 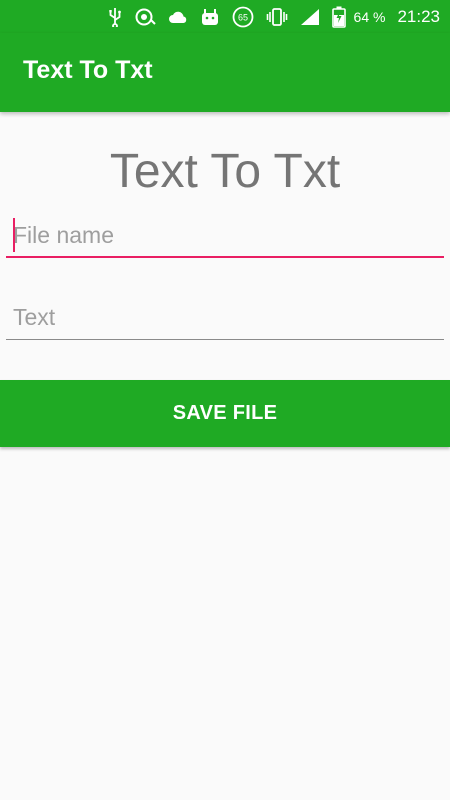 What do you see at coordinates (277, 17) in the screenshot?
I see `vibrate-icon` at bounding box center [277, 17].